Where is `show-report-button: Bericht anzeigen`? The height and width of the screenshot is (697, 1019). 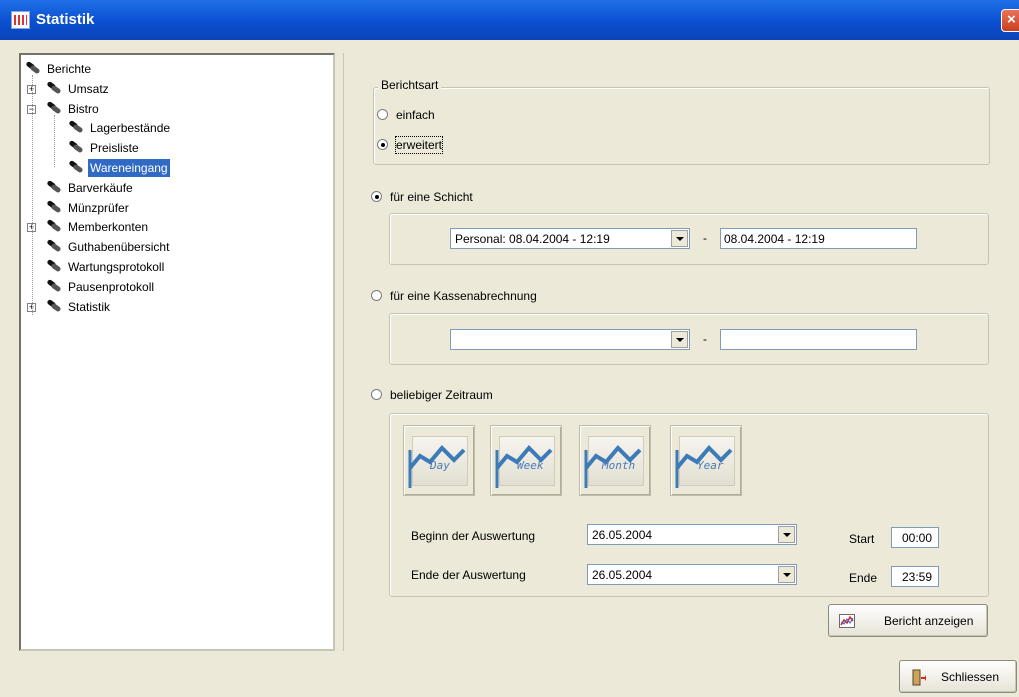 show-report-button: Bericht anzeigen is located at coordinates (908, 620).